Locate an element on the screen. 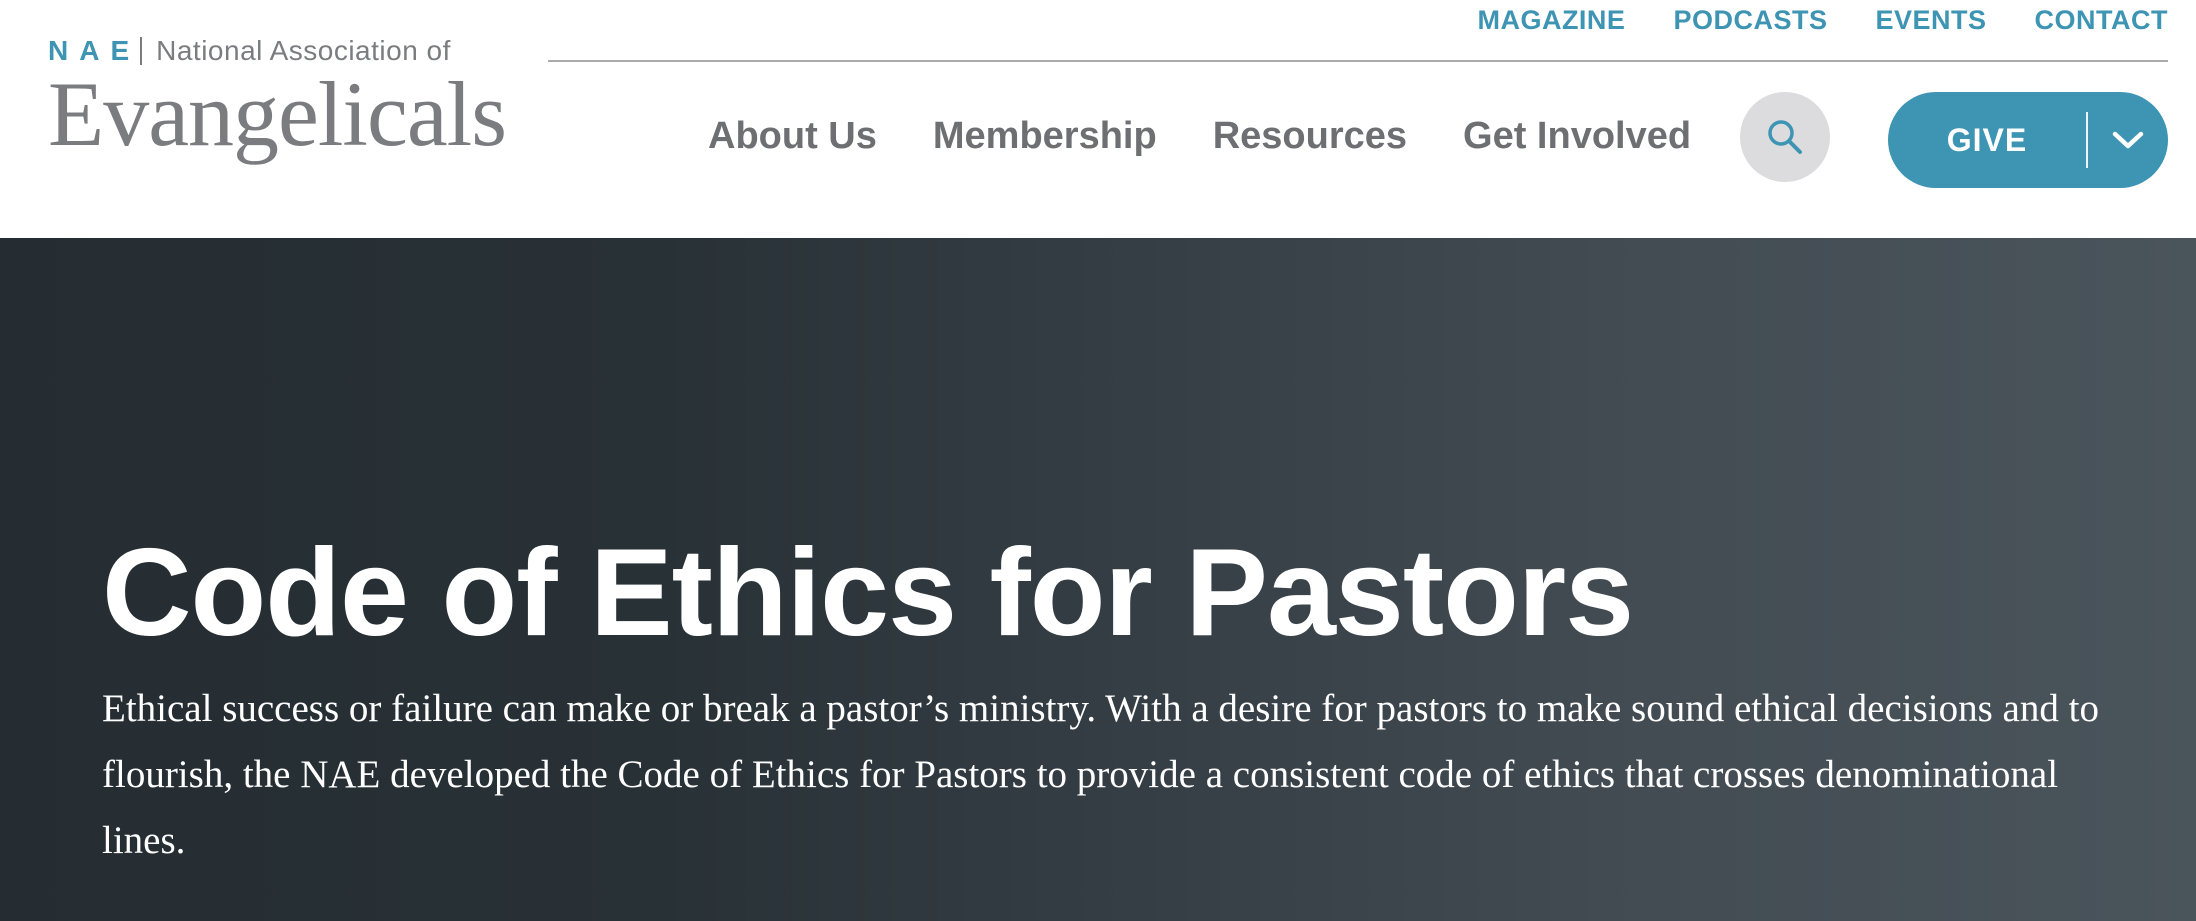 The width and height of the screenshot is (2196, 921). search-icon is located at coordinates (1785, 137).